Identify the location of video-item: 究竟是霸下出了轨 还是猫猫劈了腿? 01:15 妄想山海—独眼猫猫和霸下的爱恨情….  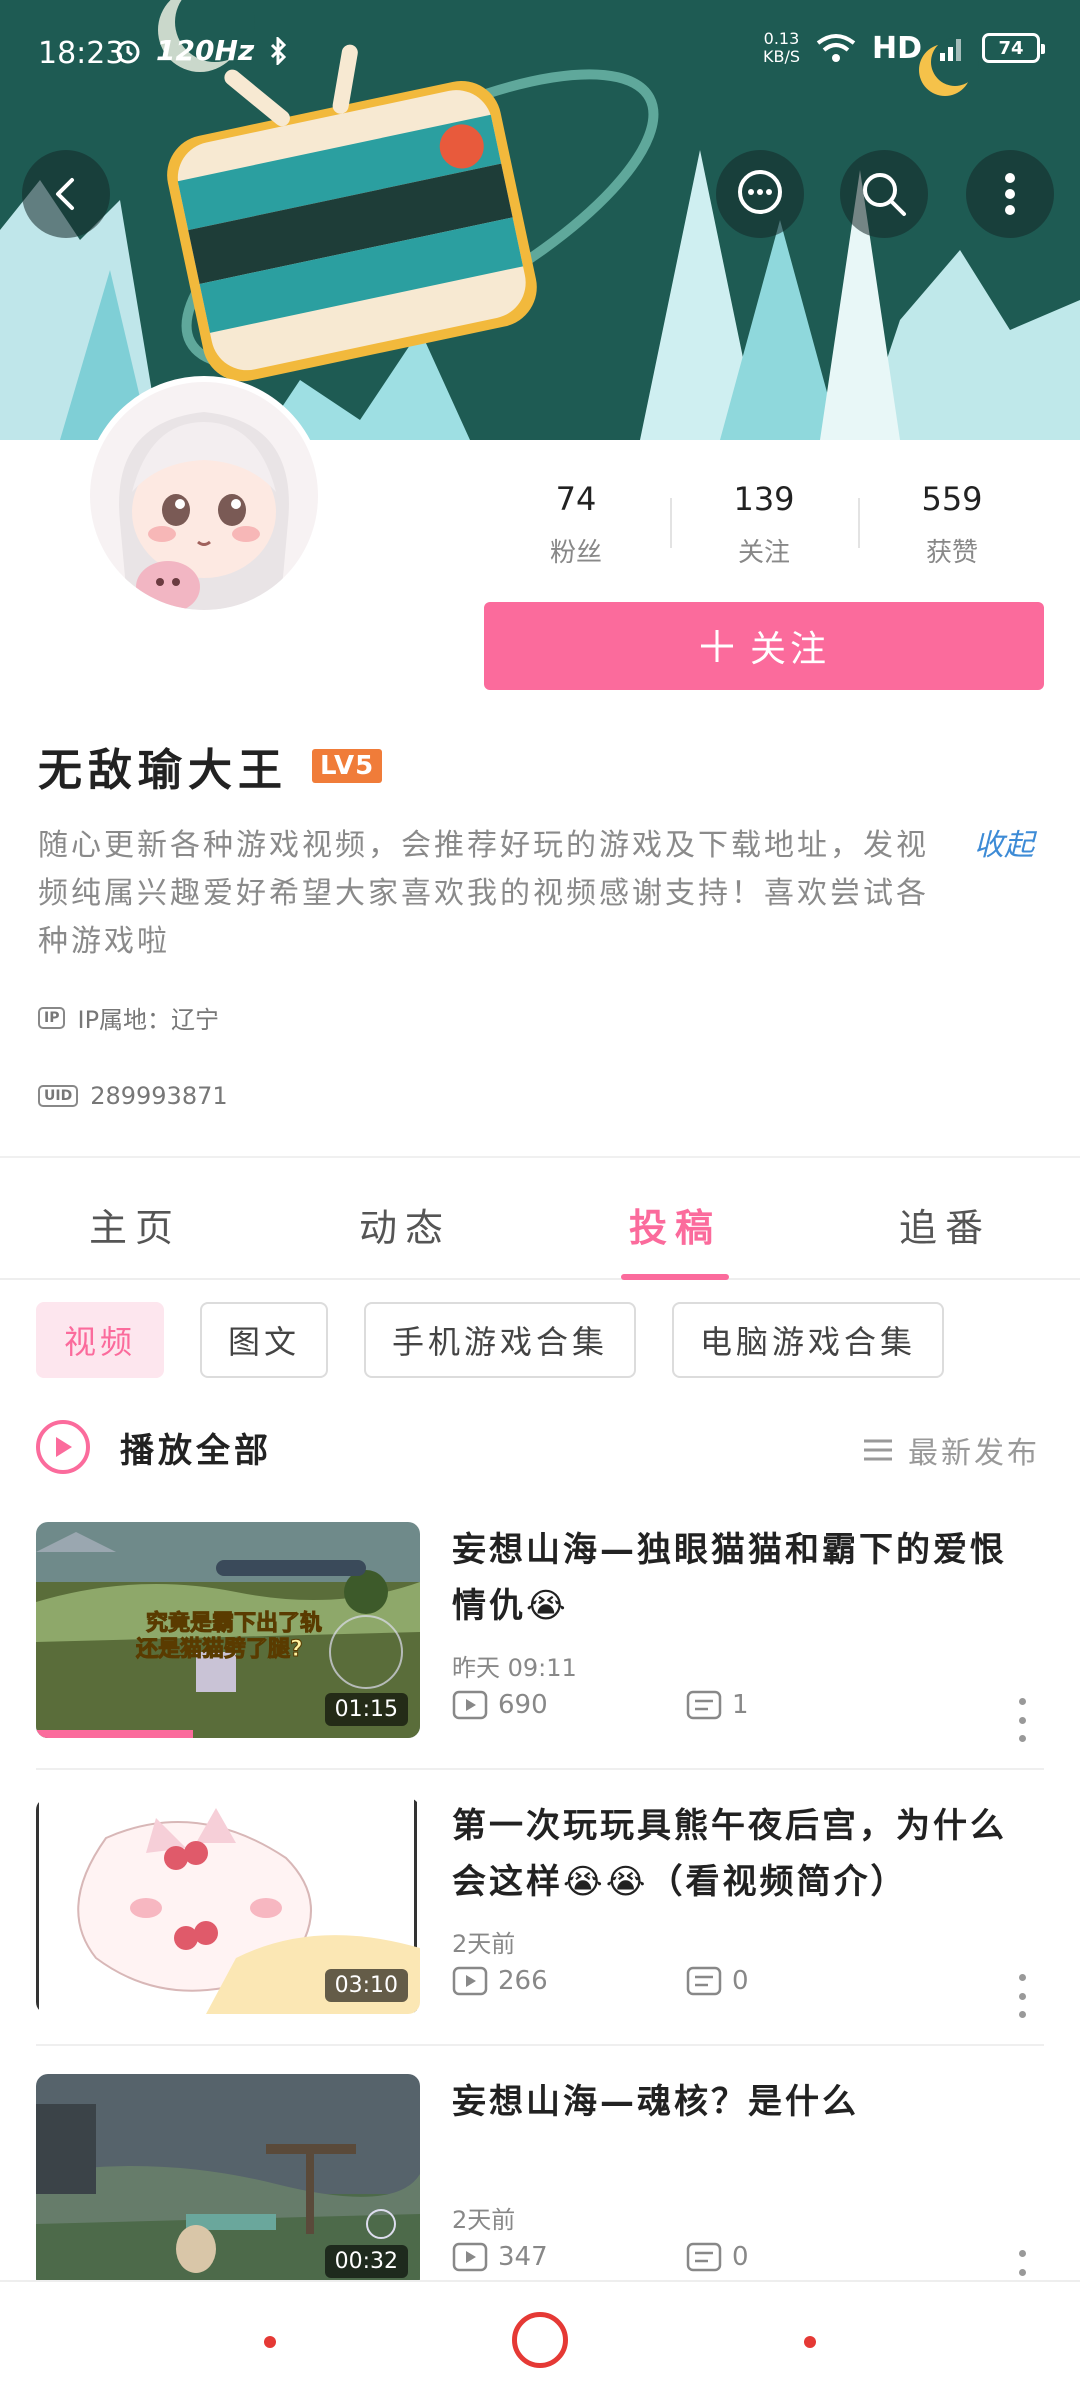
(540, 1660).